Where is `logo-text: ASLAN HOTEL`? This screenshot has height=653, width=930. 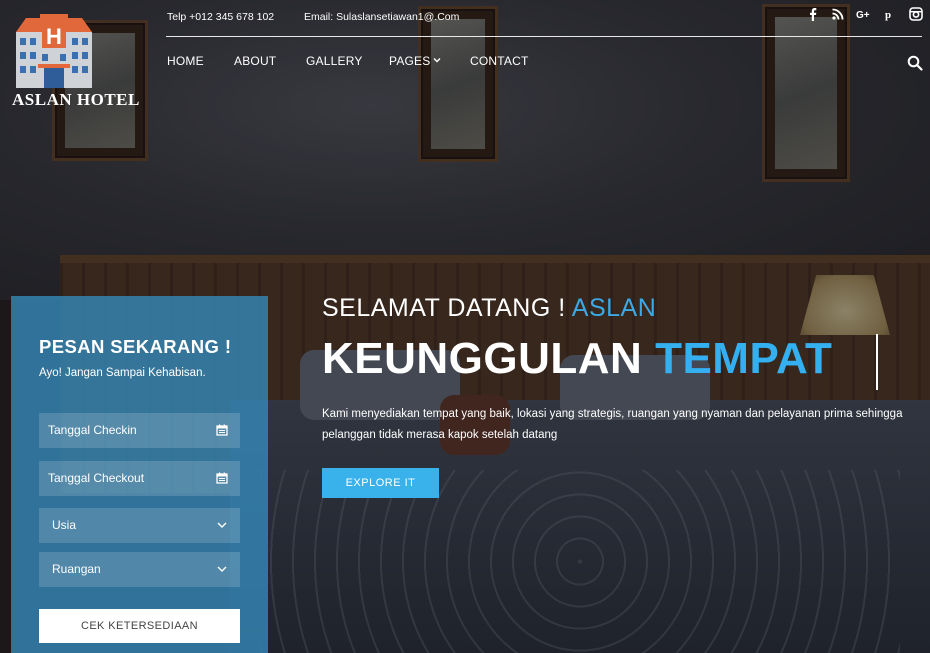 logo-text: ASLAN HOTEL is located at coordinates (76, 99).